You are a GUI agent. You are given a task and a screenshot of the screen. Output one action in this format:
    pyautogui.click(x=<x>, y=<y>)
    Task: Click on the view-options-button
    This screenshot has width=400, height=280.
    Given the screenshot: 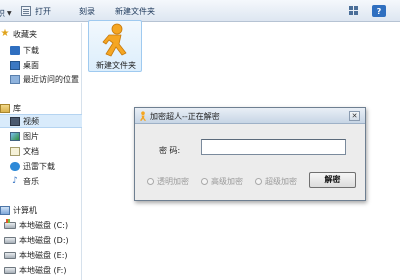 What is the action you would take?
    pyautogui.click(x=353, y=10)
    